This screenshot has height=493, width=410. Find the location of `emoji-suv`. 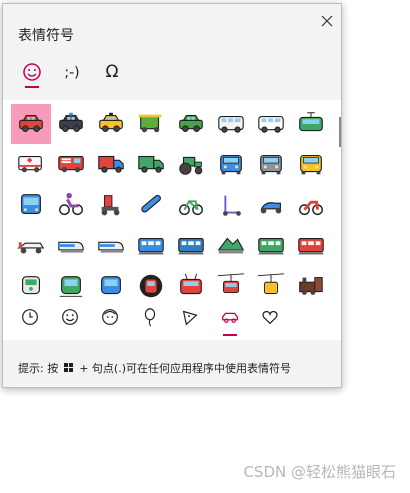

emoji-suv is located at coordinates (191, 124).